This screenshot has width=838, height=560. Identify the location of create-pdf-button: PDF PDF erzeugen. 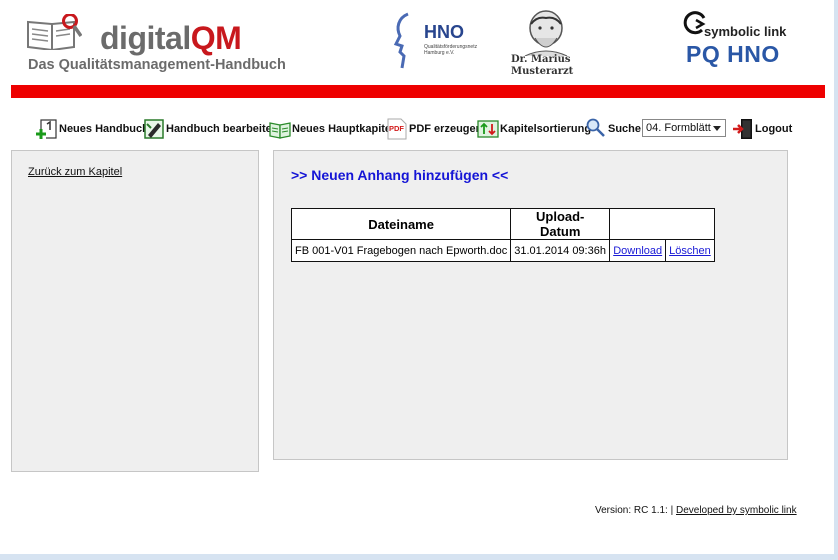
(434, 125).